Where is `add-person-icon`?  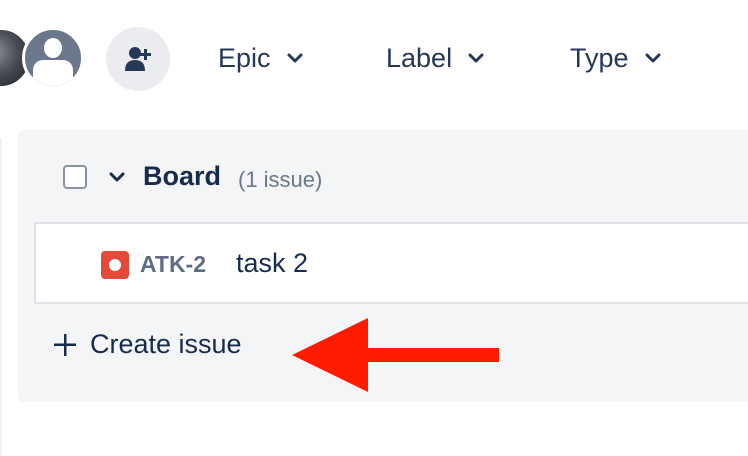 add-person-icon is located at coordinates (138, 59).